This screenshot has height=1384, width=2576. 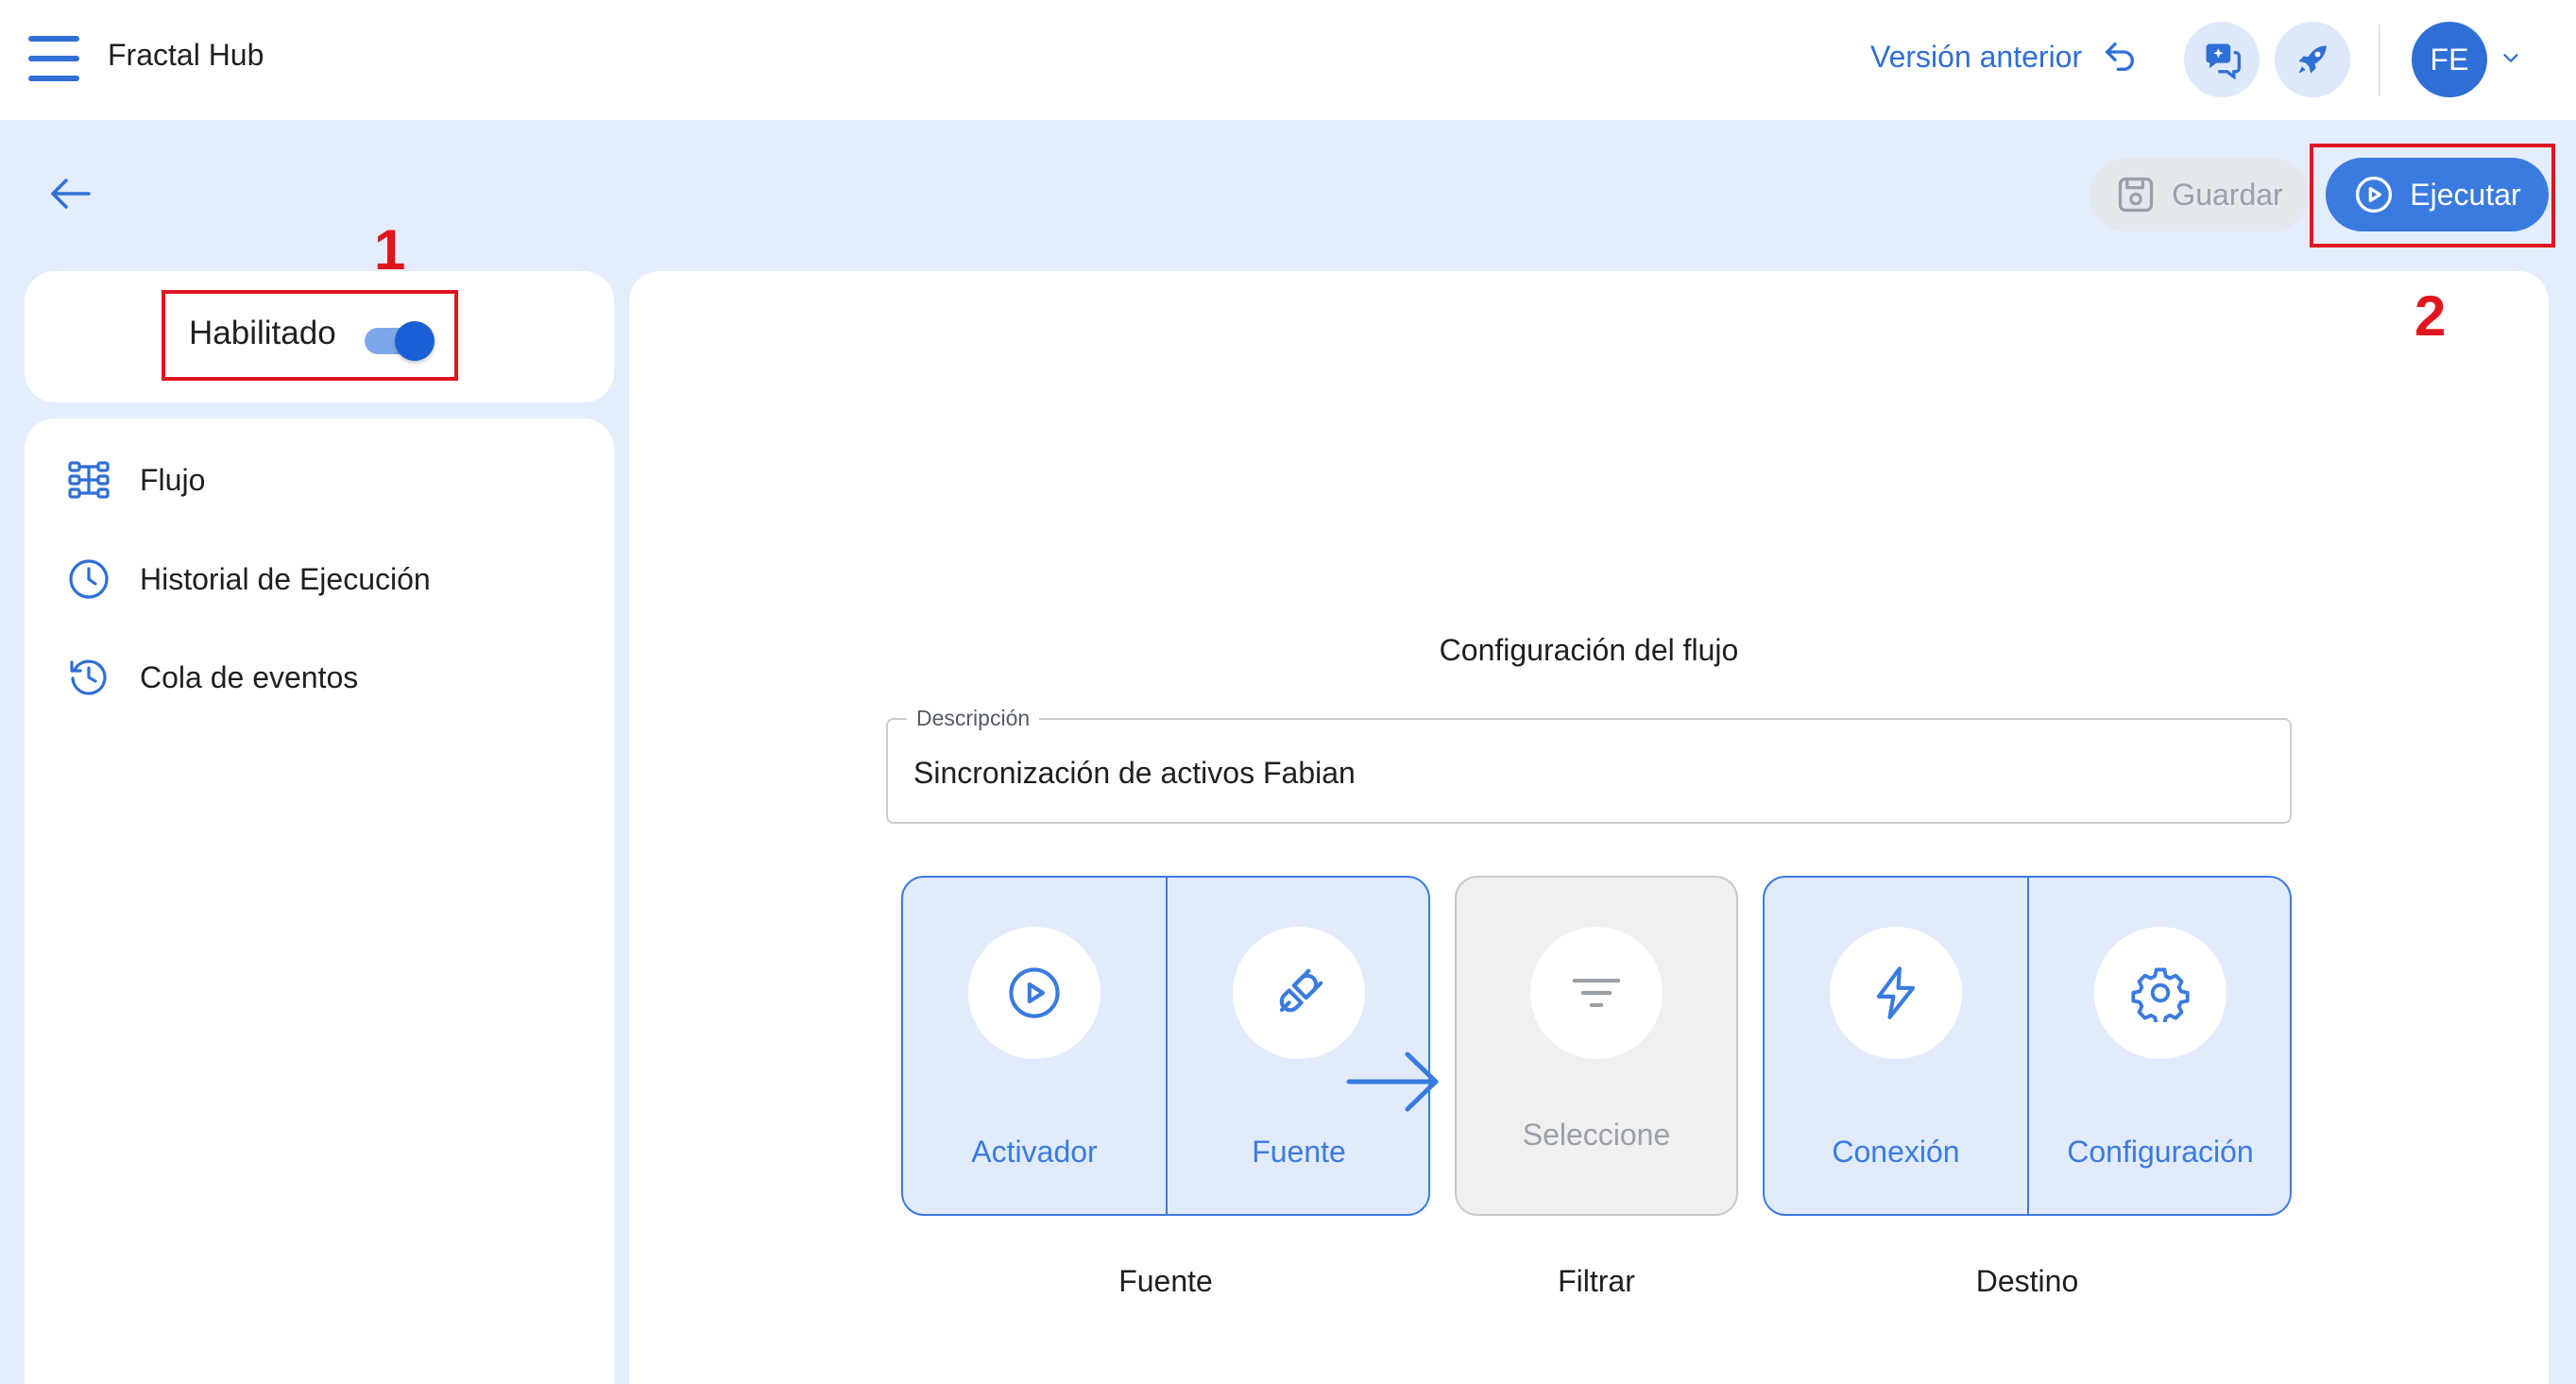 I want to click on save-button: Guardar, so click(x=2199, y=194).